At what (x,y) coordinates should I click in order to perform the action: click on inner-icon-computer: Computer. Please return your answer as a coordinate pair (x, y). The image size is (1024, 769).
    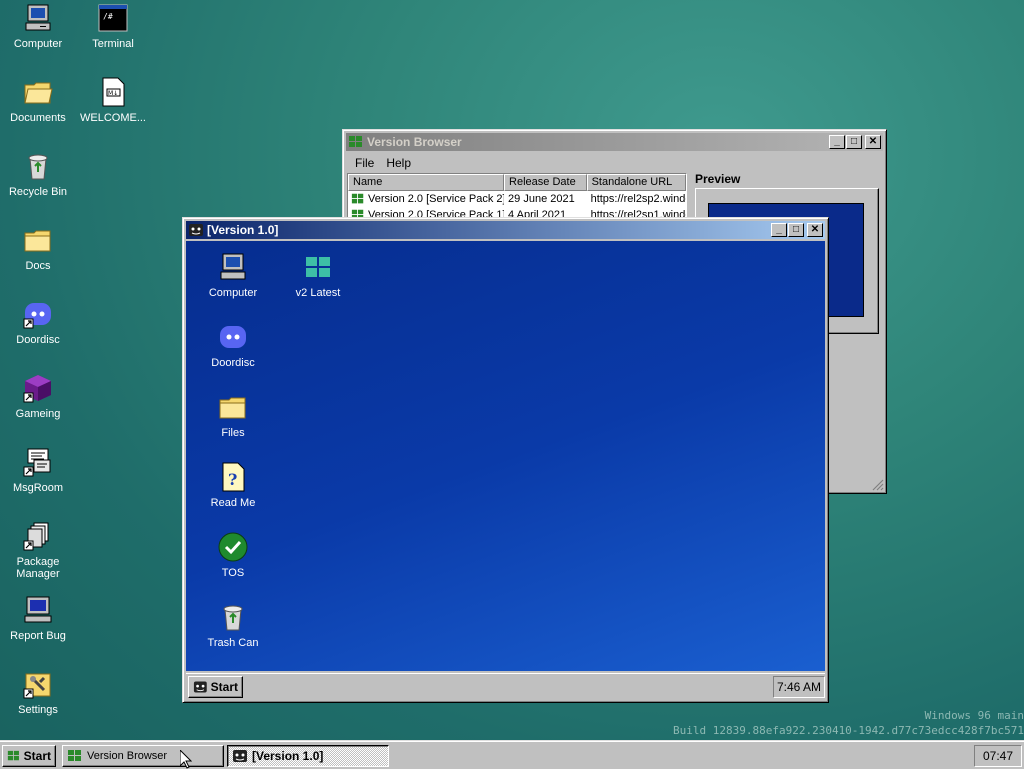
    Looking at the image, I should click on (233, 275).